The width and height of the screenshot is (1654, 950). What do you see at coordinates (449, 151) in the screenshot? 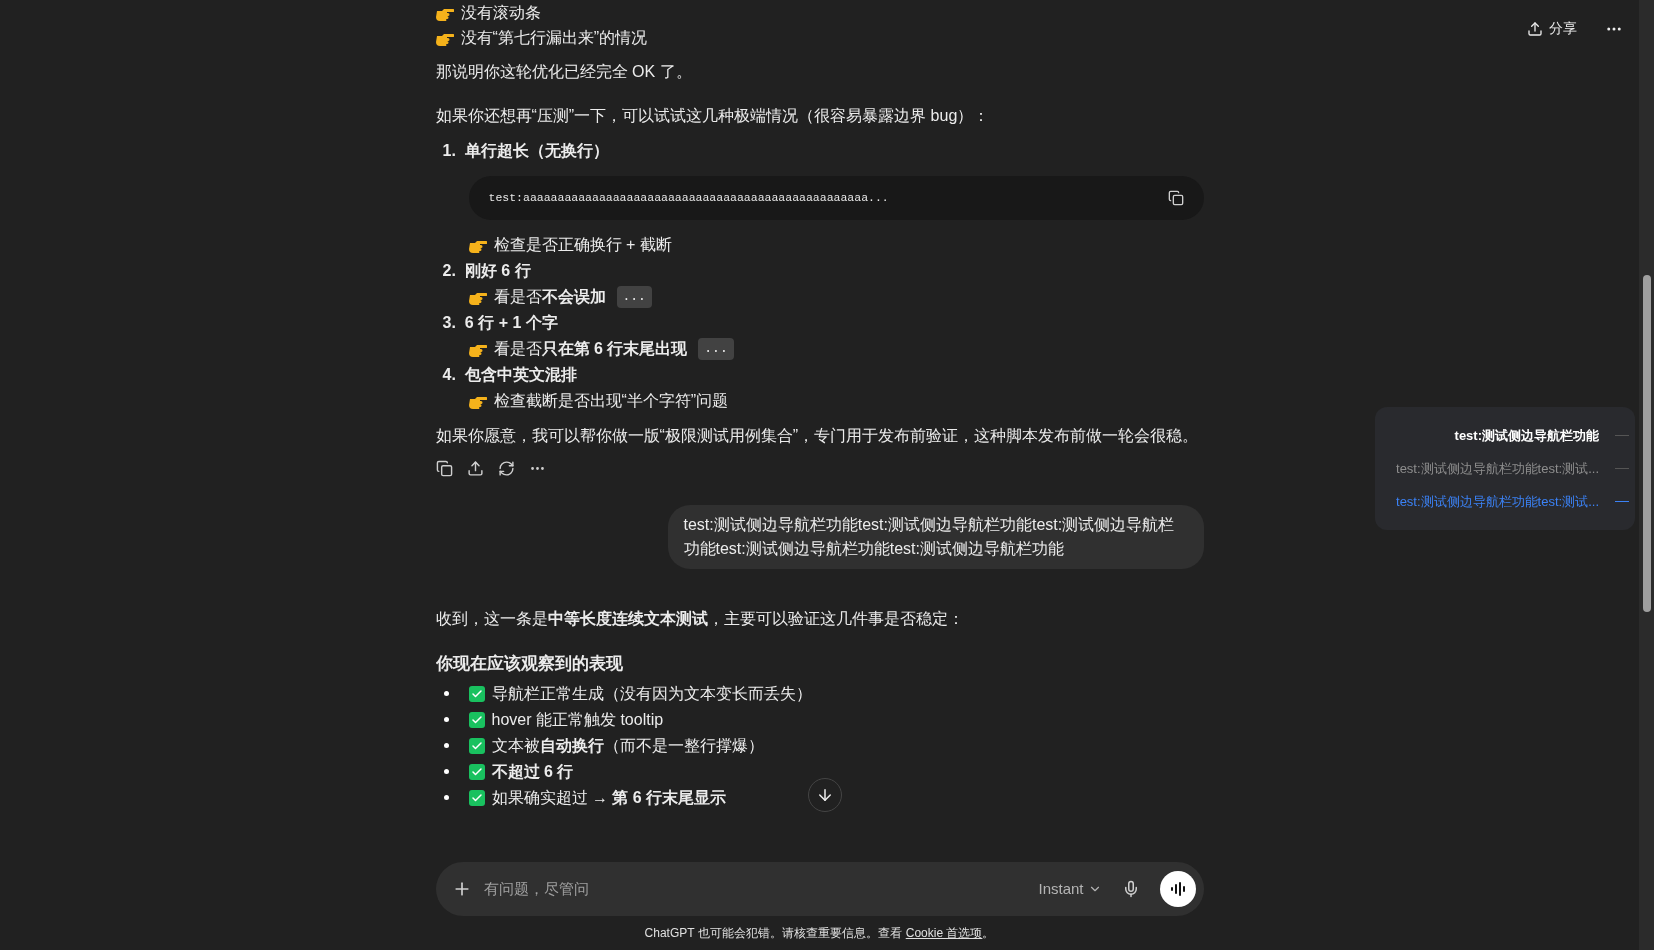
I see `list-number: 1.` at bounding box center [449, 151].